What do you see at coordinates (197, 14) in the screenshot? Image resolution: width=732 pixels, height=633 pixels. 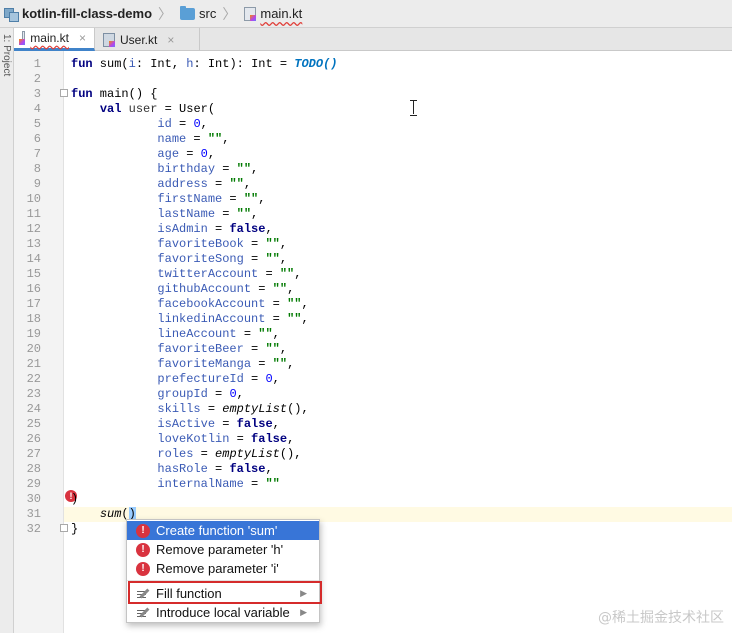 I see `breadcrumb-folder: src` at bounding box center [197, 14].